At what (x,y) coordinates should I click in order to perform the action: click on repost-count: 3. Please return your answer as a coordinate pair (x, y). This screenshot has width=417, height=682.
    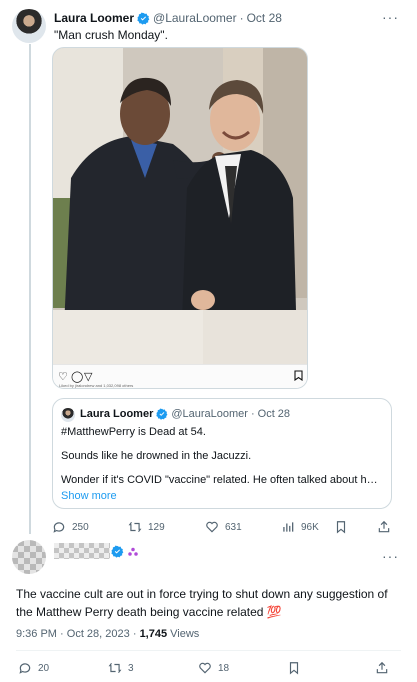
    Looking at the image, I should click on (131, 668).